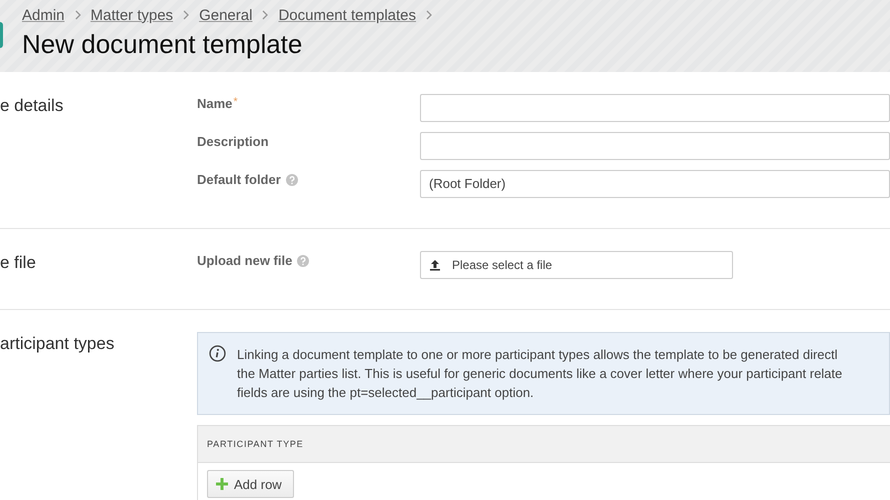 This screenshot has width=890, height=500. Describe the element at coordinates (217, 353) in the screenshot. I see `info-icon` at that location.